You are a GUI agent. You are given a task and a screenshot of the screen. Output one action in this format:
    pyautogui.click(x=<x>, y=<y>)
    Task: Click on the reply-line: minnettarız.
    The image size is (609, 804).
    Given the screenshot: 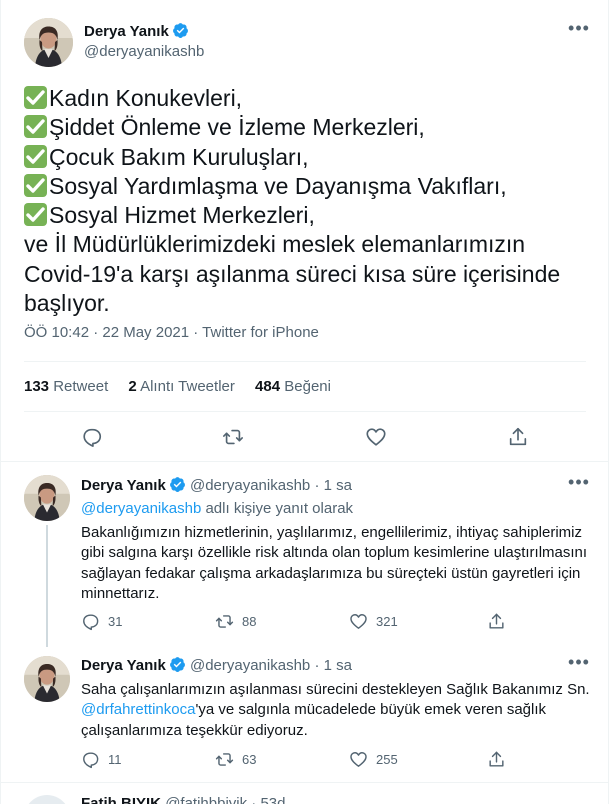 What is the action you would take?
    pyautogui.click(x=120, y=593)
    